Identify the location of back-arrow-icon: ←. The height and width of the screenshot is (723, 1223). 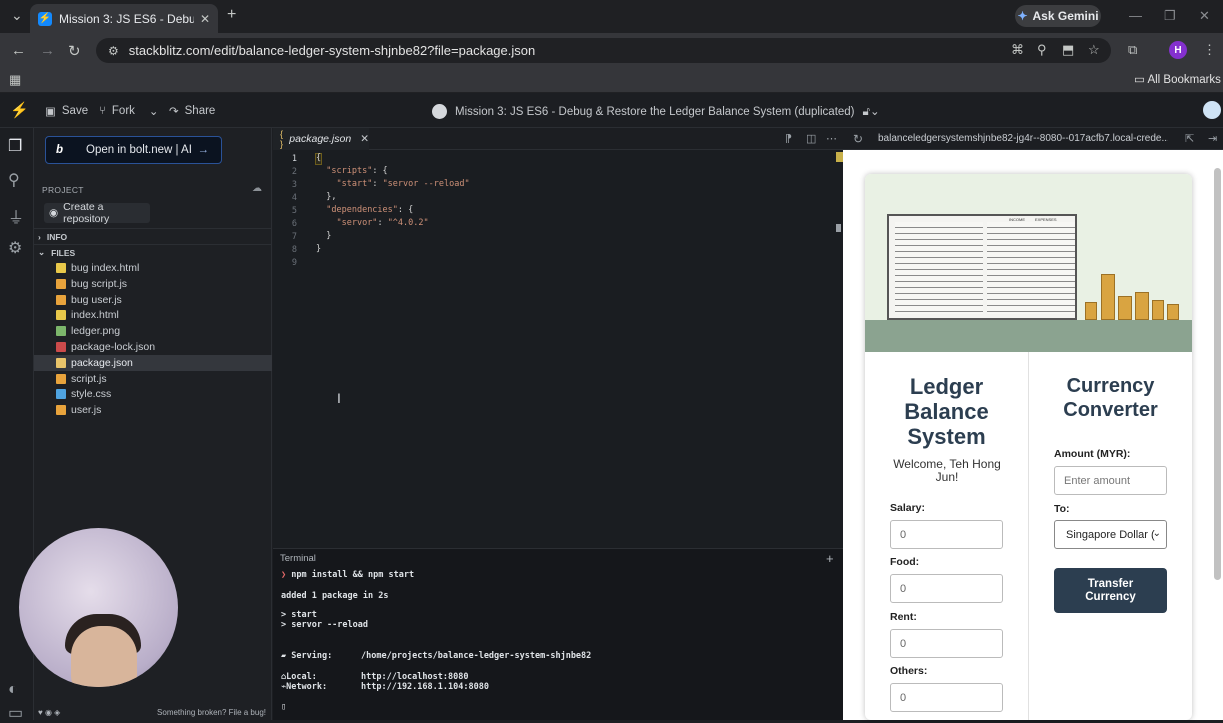
(18, 50).